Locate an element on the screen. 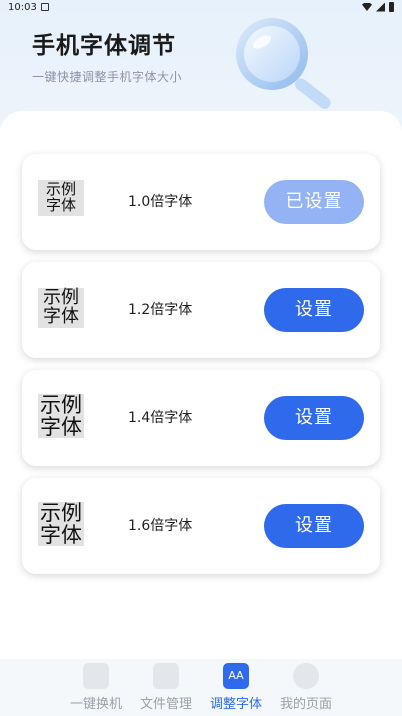 The image size is (402, 716). nav-label: 我的页面 is located at coordinates (305, 704).